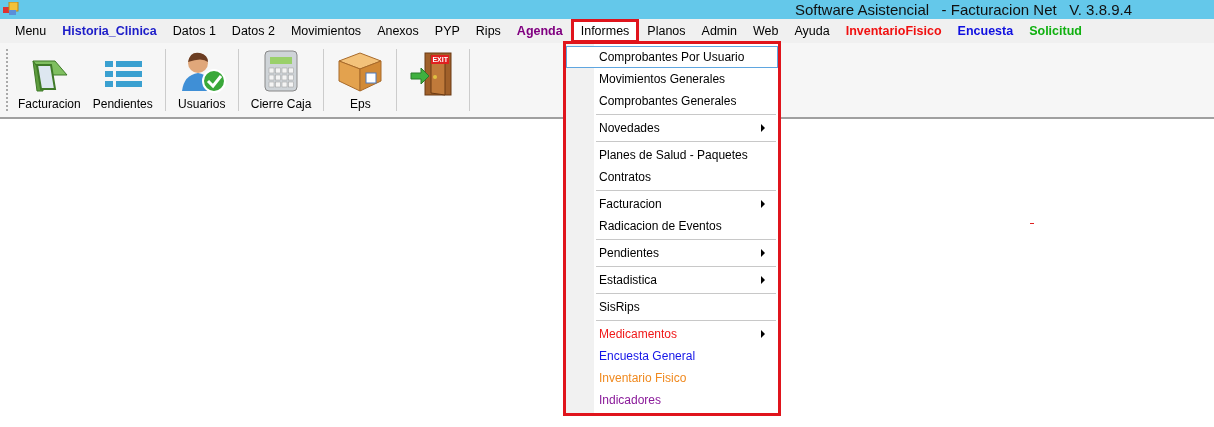  What do you see at coordinates (11, 9) in the screenshot?
I see `app-icon` at bounding box center [11, 9].